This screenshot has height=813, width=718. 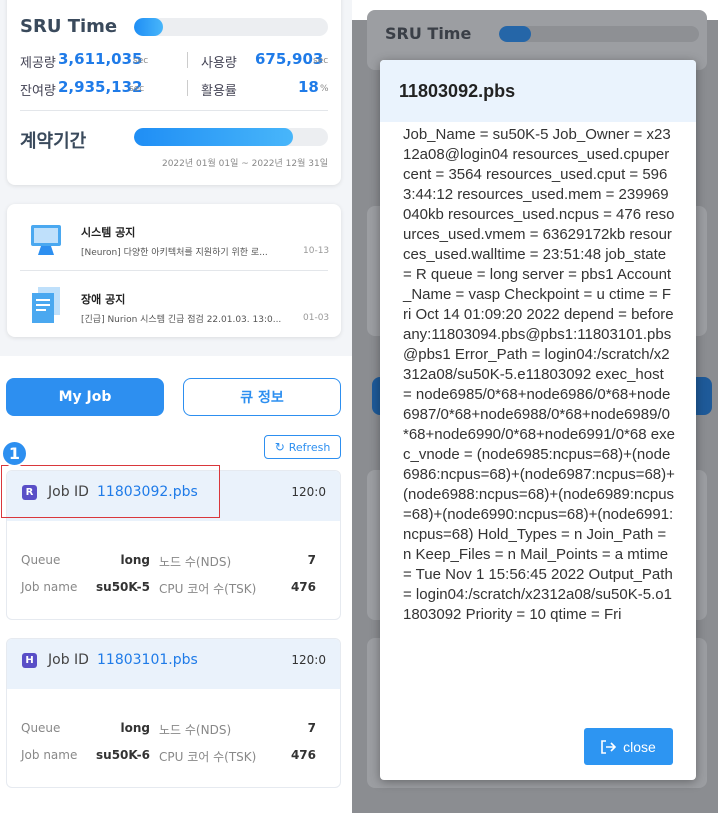 I want to click on card-divider, so click(x=174, y=110).